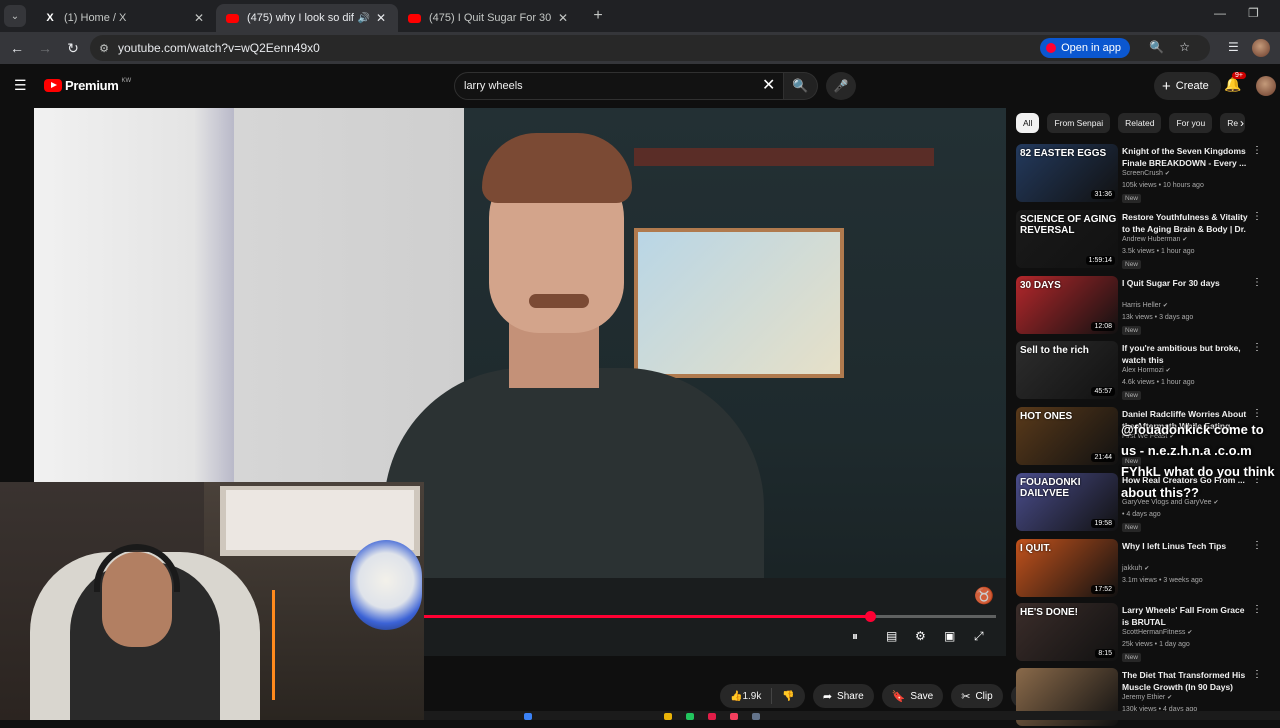 Image resolution: width=1280 pixels, height=728 pixels. What do you see at coordinates (1242, 123) in the screenshot?
I see `chevron-right-icon: ›` at bounding box center [1242, 123].